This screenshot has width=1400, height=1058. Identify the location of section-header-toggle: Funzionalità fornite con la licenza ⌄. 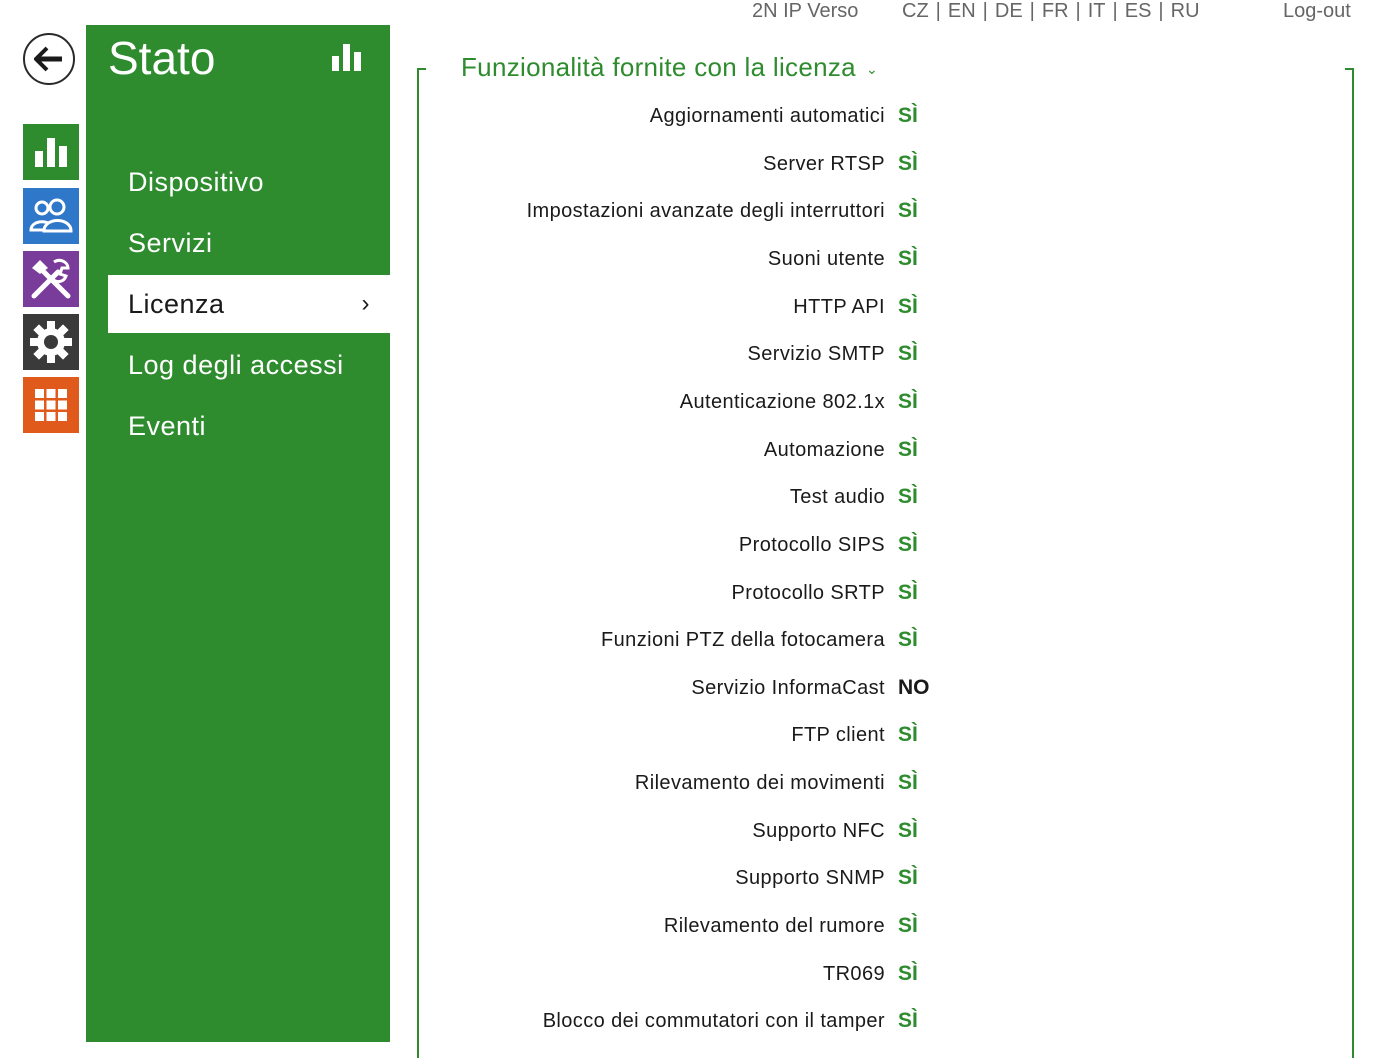
(669, 67).